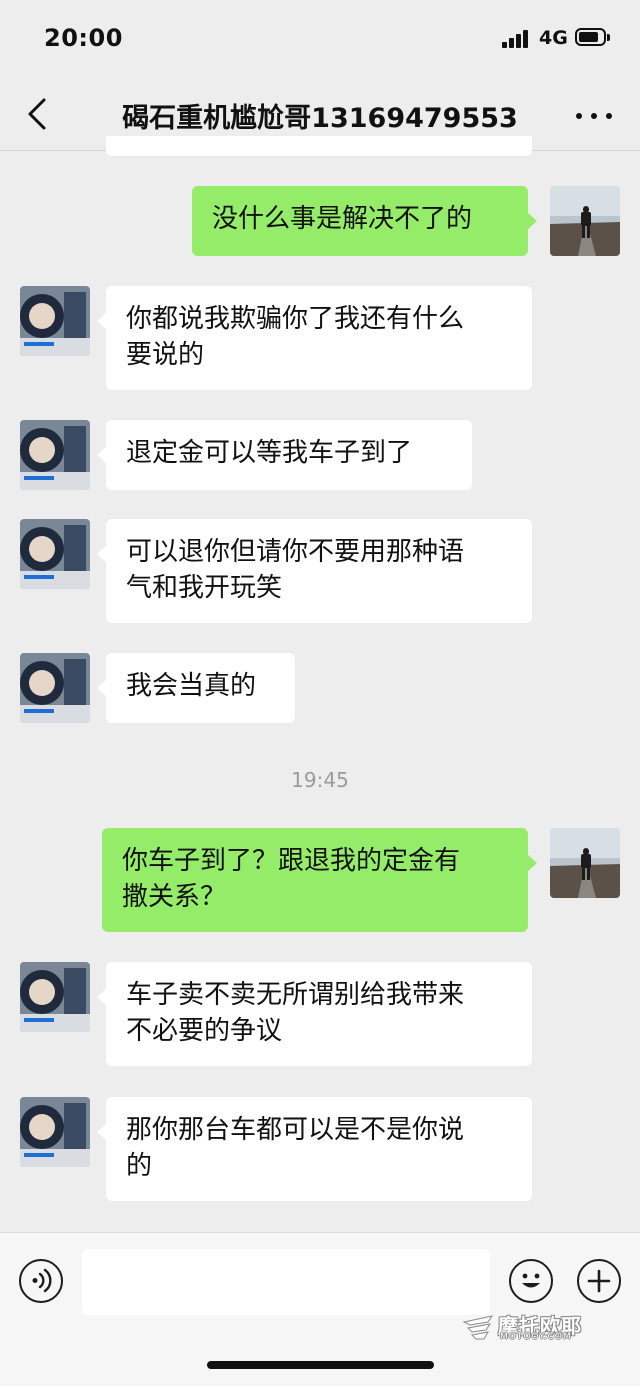 Image resolution: width=640 pixels, height=1386 pixels. What do you see at coordinates (320, 118) in the screenshot?
I see `chat-title: 碣石重机尴尬哥13169479553` at bounding box center [320, 118].